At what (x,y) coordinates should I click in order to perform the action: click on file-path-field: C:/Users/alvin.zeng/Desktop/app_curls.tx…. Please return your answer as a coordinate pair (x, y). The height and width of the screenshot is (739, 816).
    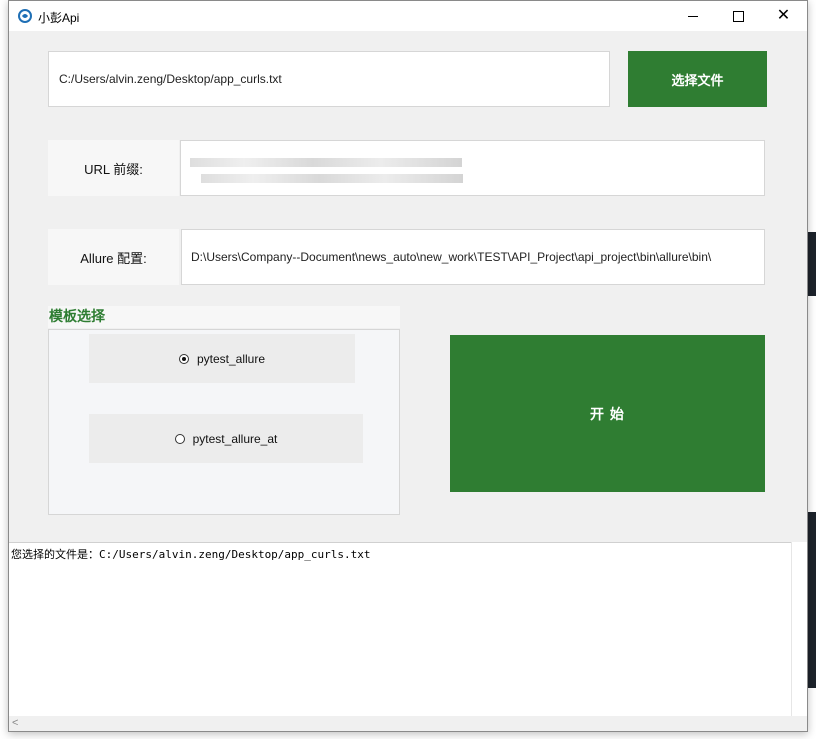
    Looking at the image, I should click on (329, 79).